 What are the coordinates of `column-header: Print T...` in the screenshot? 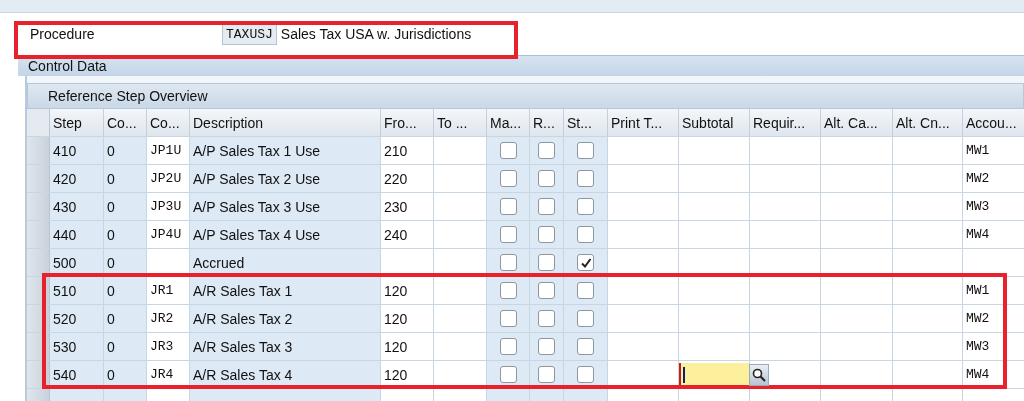 It's located at (643, 122).